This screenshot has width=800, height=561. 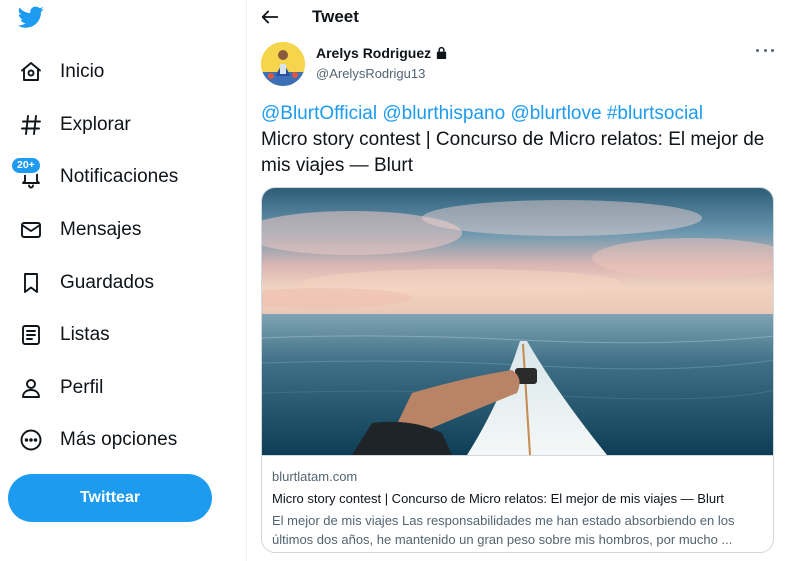 I want to click on twitter-logo-icon, so click(x=31, y=17).